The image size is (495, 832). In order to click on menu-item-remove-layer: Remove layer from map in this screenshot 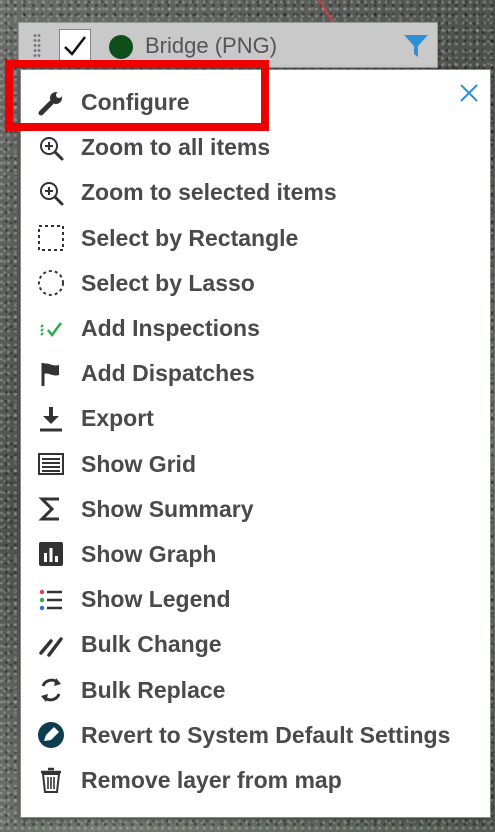, I will do `click(255, 780)`.